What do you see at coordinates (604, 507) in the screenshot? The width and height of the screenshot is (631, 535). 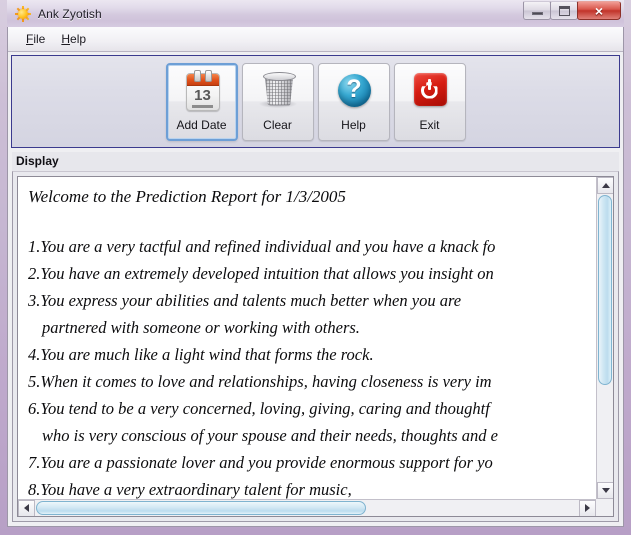 I see `scrollbar-corner` at bounding box center [604, 507].